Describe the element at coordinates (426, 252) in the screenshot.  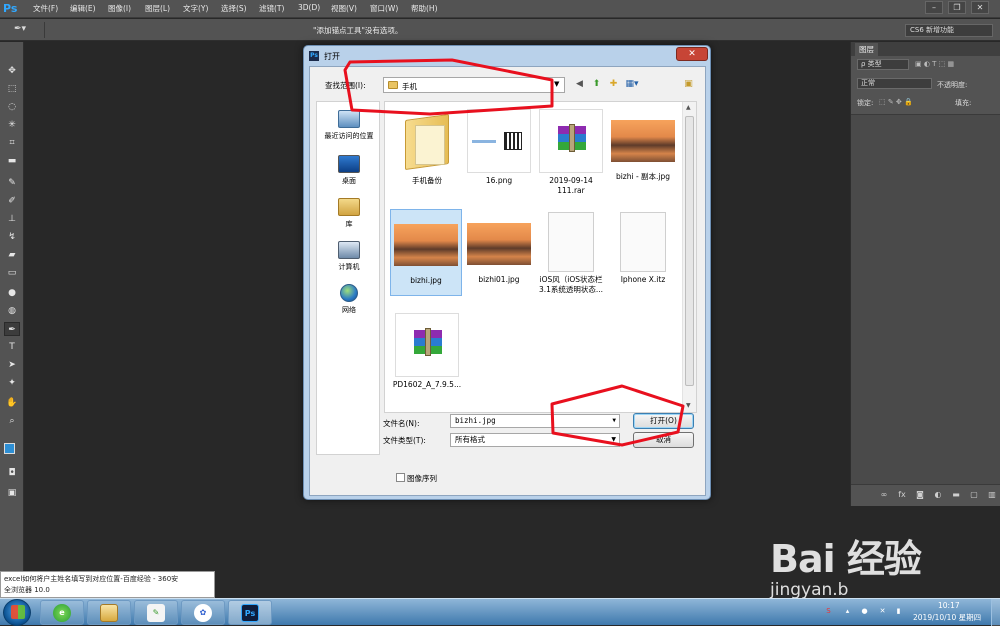
I see `file-item-selected: bizhi.jpg` at that location.